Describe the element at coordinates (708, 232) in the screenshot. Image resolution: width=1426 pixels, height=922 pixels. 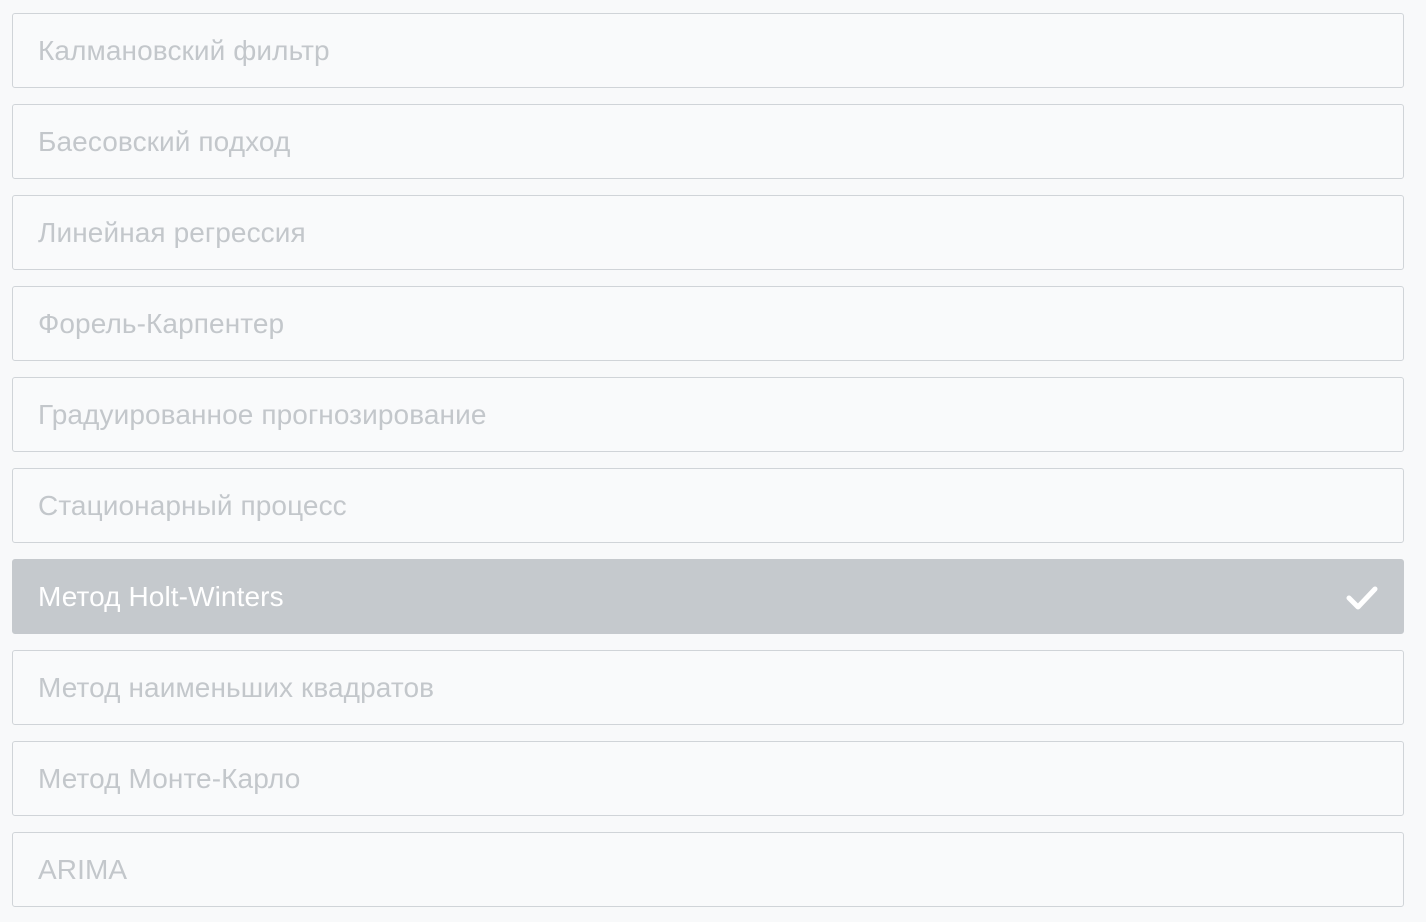
I see `option-linear-regression: Линейная регрессия` at that location.